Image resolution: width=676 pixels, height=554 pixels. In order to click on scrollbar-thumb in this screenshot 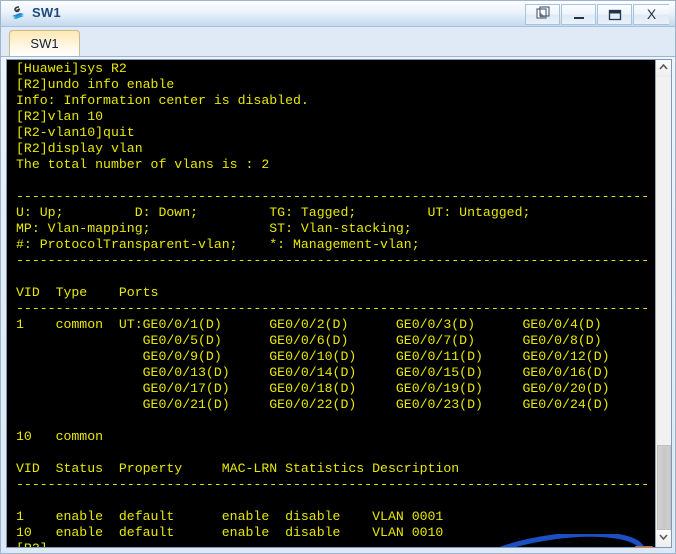, I will do `click(664, 487)`.